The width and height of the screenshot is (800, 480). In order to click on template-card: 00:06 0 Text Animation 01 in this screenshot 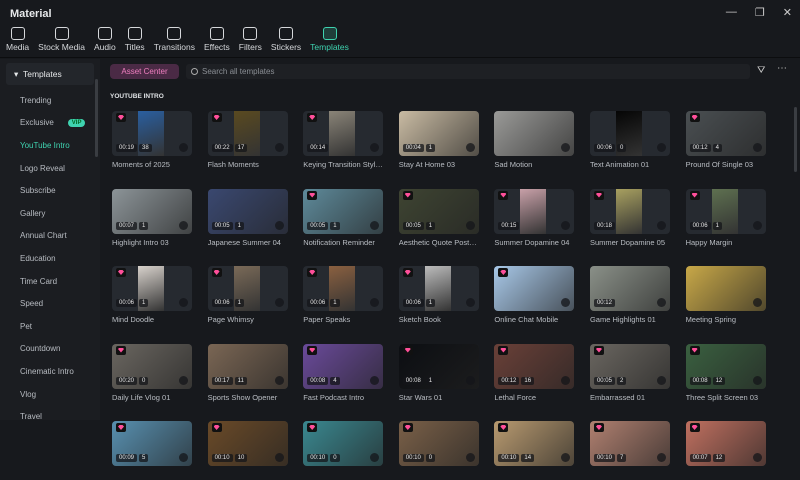, I will do `click(629, 140)`.